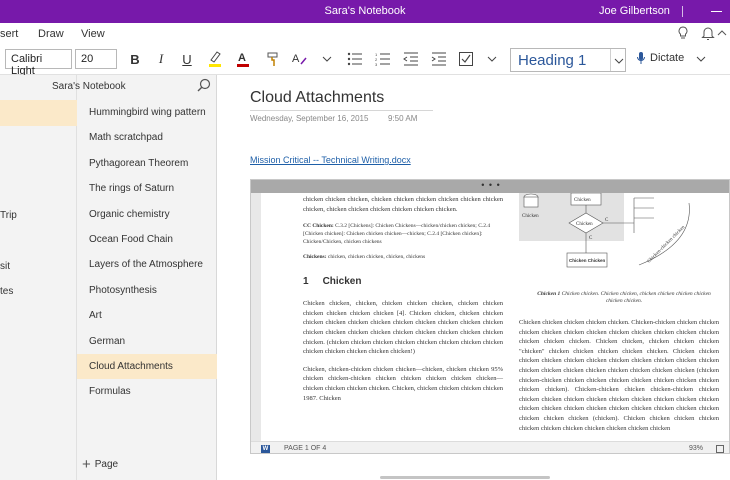 This screenshot has width=730, height=480. What do you see at coordinates (701, 59) in the screenshot?
I see `dictate-chevron` at bounding box center [701, 59].